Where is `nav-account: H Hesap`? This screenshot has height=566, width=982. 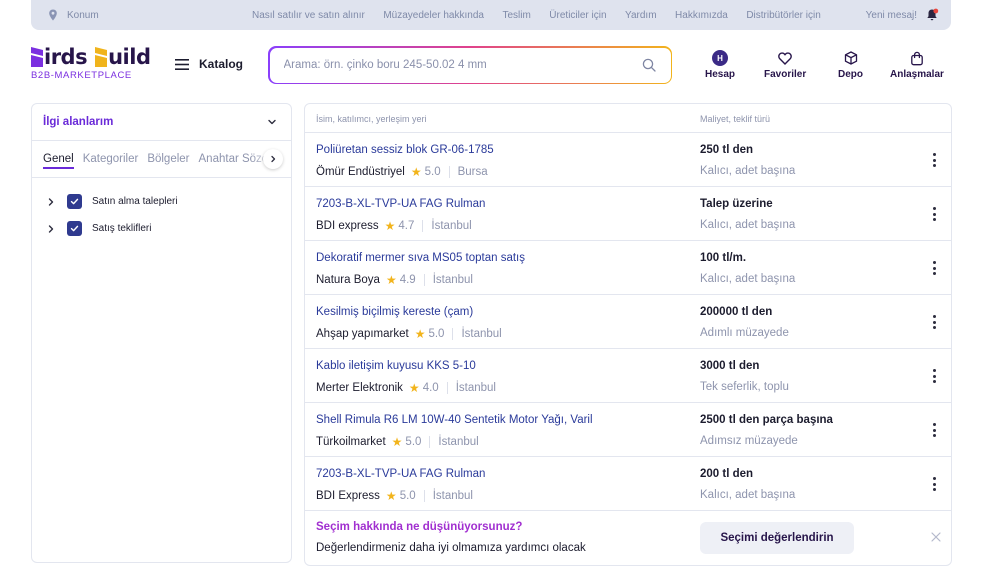 nav-account: H Hesap is located at coordinates (720, 65).